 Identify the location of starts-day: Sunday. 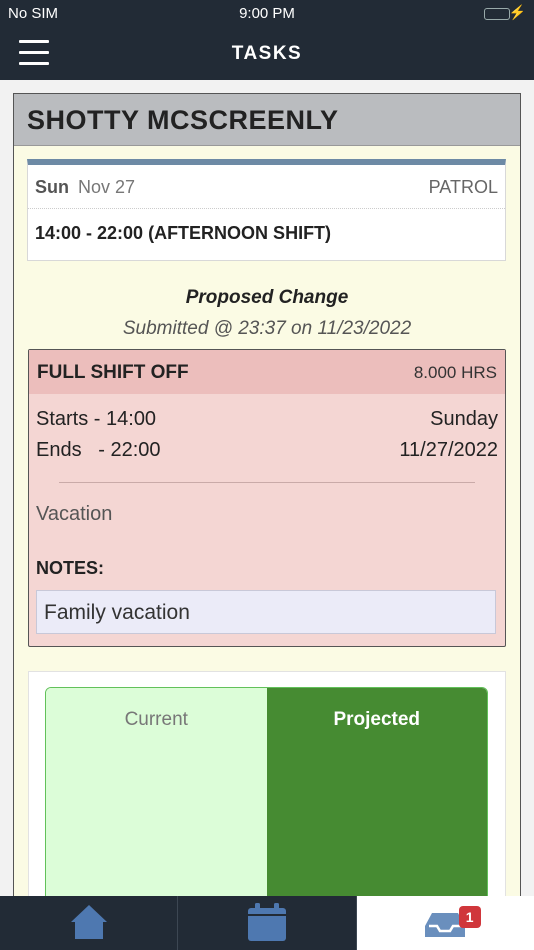
(464, 419).